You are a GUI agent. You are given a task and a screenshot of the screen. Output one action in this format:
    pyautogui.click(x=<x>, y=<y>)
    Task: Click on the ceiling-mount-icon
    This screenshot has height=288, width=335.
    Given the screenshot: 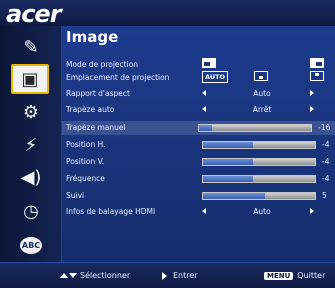 What is the action you would take?
    pyautogui.click(x=317, y=76)
    